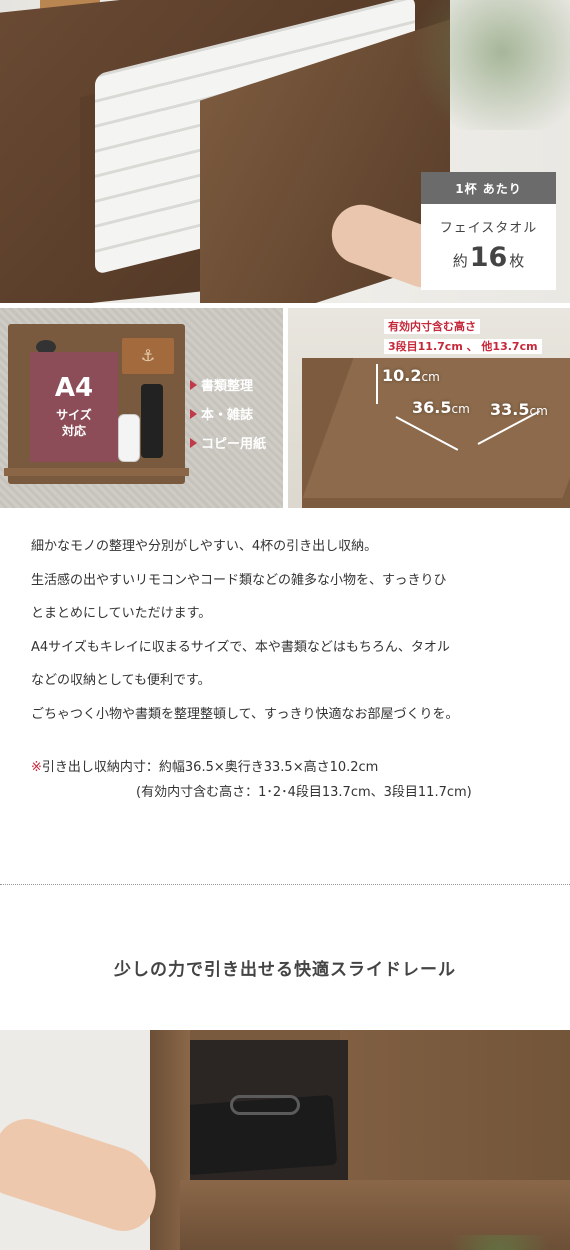  I want to click on a4-line2: 対応, so click(73, 431).